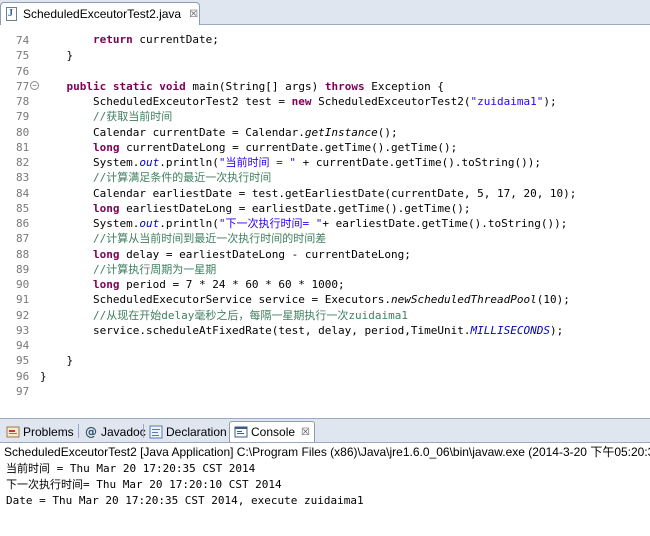 Image resolution: width=650 pixels, height=536 pixels. What do you see at coordinates (23, 56) in the screenshot?
I see `line-number: 75` at bounding box center [23, 56].